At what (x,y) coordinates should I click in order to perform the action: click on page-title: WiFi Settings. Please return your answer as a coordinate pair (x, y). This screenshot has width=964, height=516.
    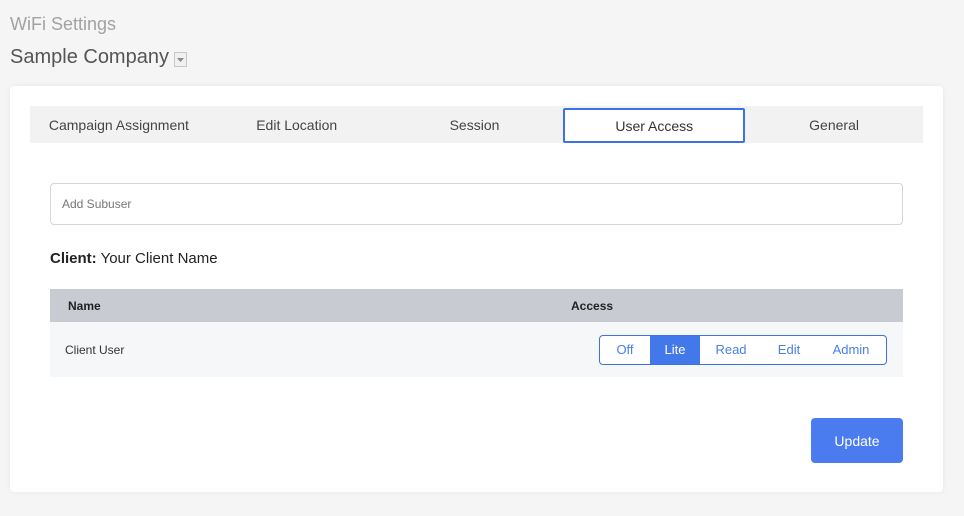
    Looking at the image, I should click on (63, 24).